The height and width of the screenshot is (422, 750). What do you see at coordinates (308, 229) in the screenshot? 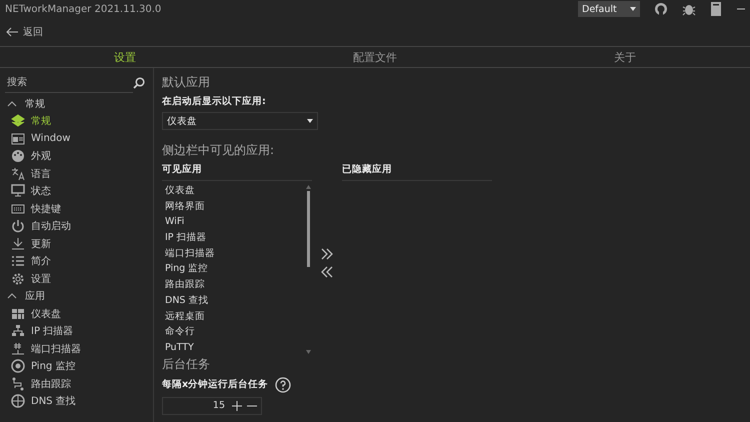
I see `scrollbar-thumb` at bounding box center [308, 229].